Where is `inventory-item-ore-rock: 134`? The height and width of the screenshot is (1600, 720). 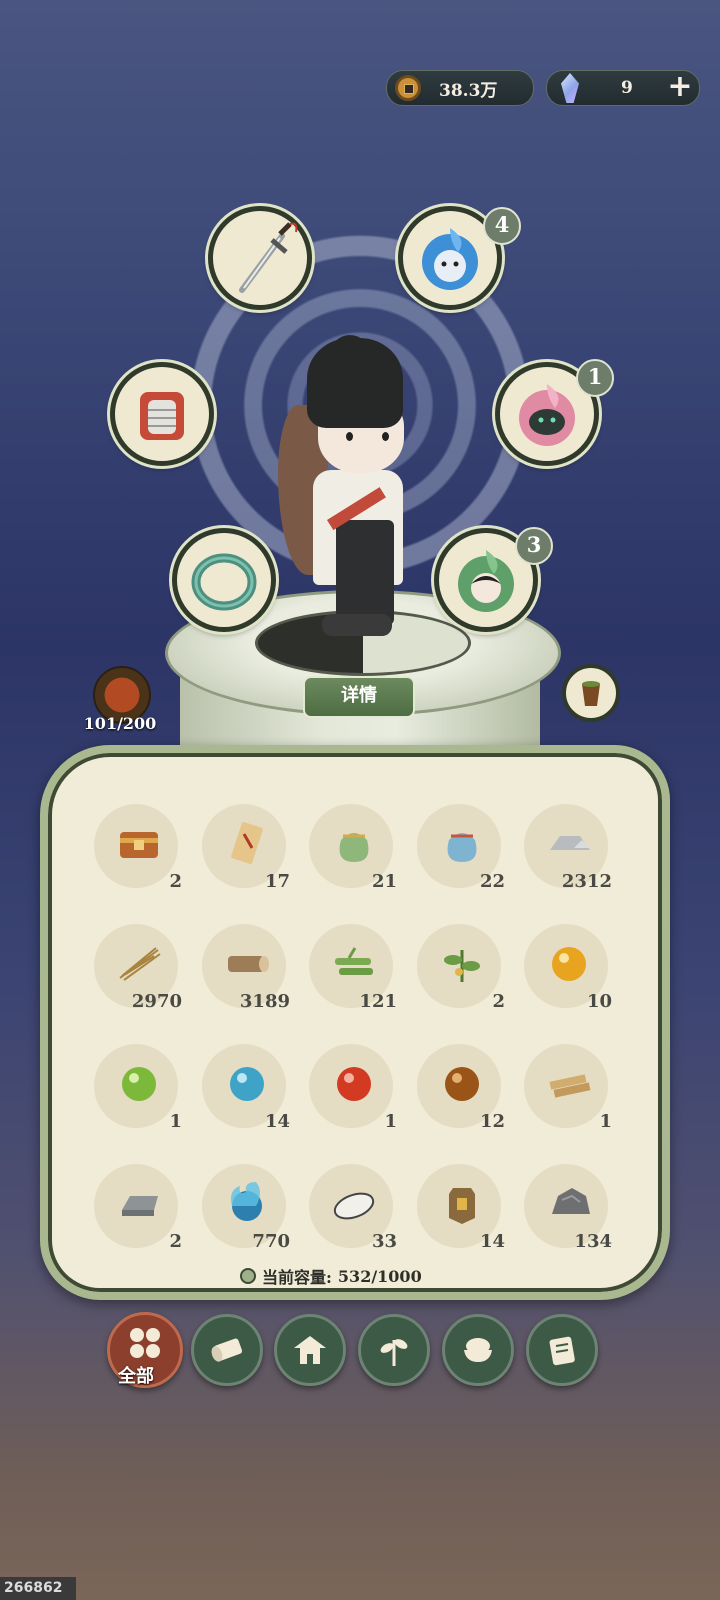 inventory-item-ore-rock: 134 is located at coordinates (567, 1207).